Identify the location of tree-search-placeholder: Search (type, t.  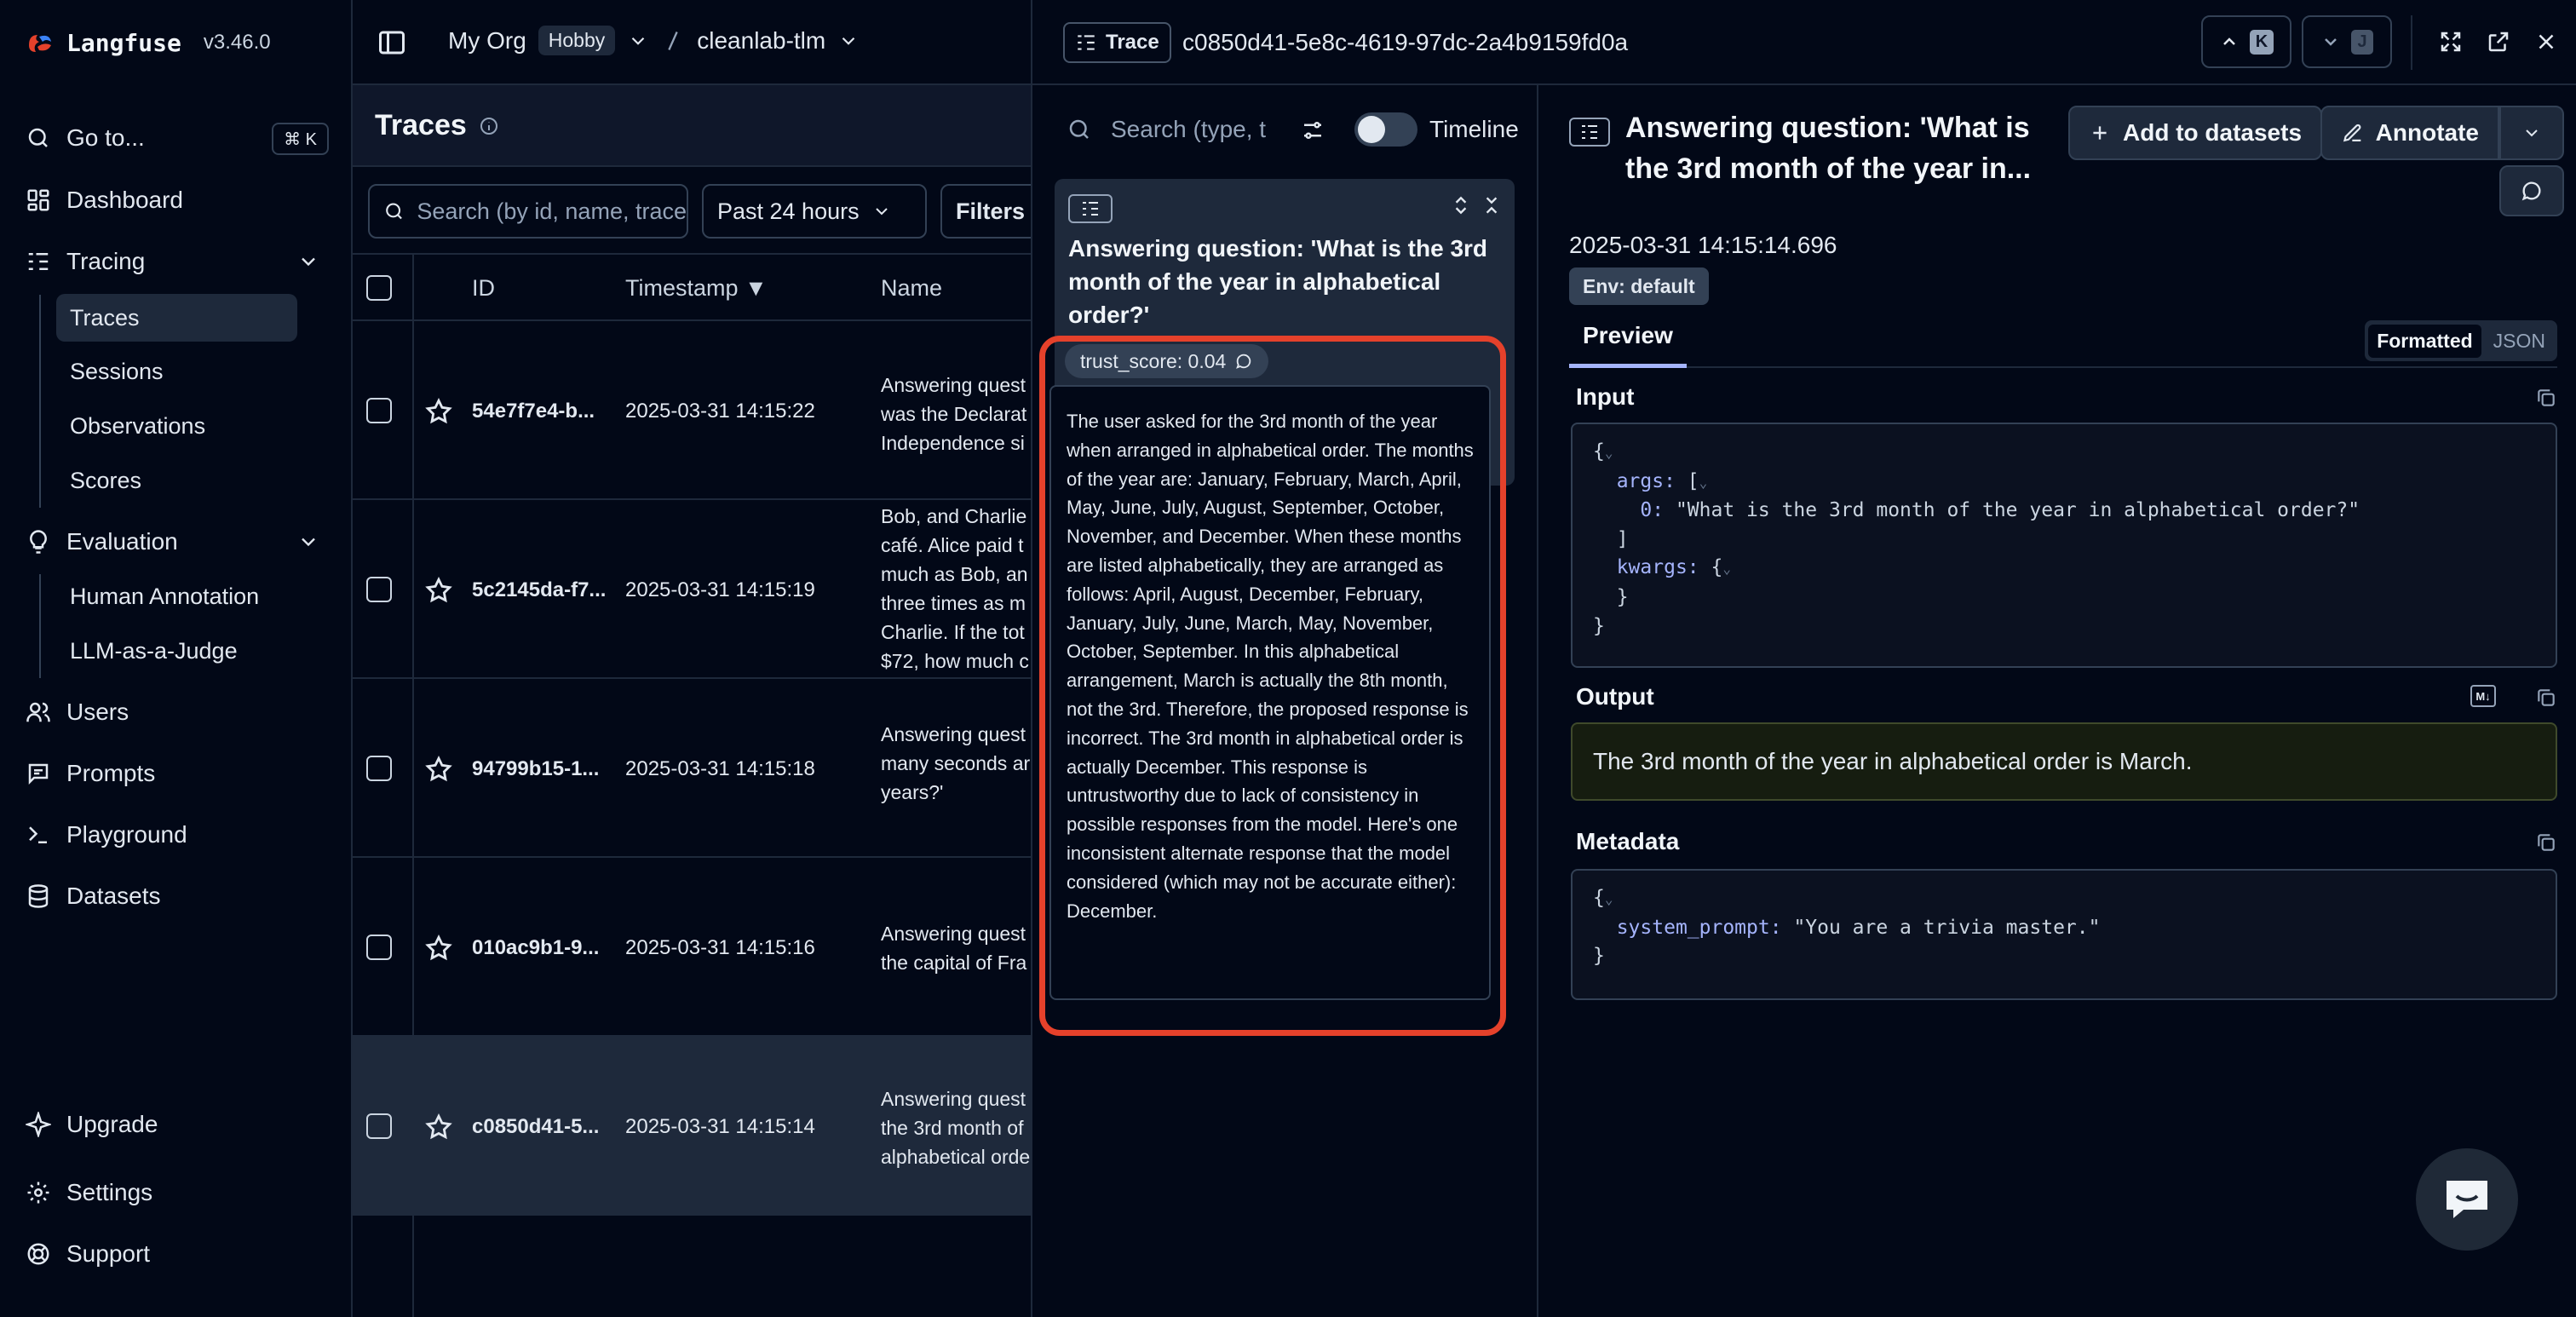
(1189, 129).